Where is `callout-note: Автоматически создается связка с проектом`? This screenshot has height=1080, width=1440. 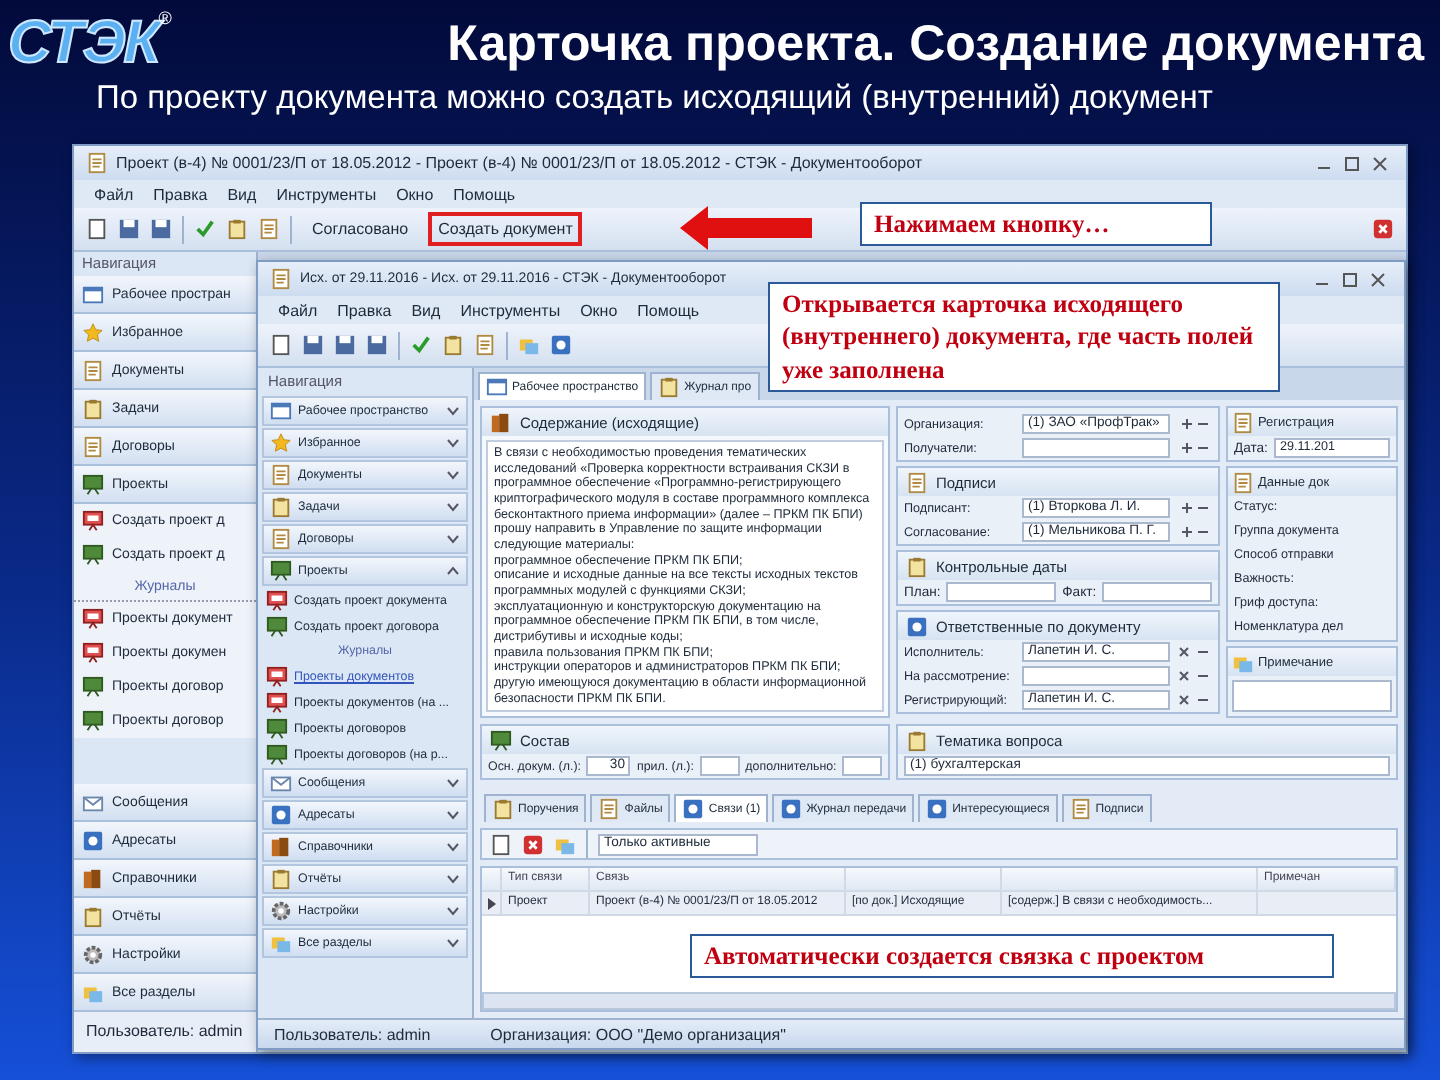 callout-note: Автоматически создается связка с проектом is located at coordinates (1012, 956).